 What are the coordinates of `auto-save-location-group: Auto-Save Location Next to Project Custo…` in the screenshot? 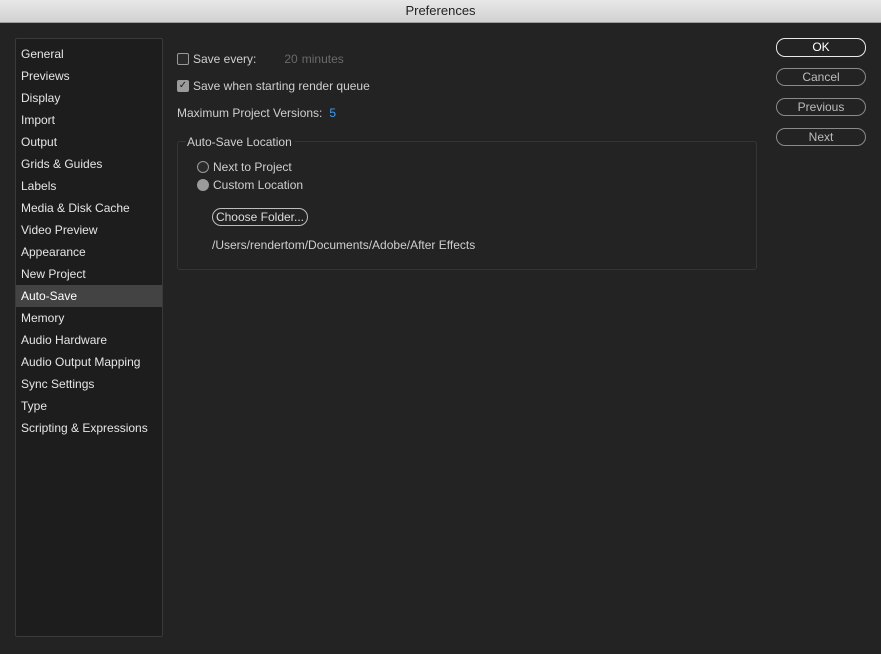 It's located at (467, 202).